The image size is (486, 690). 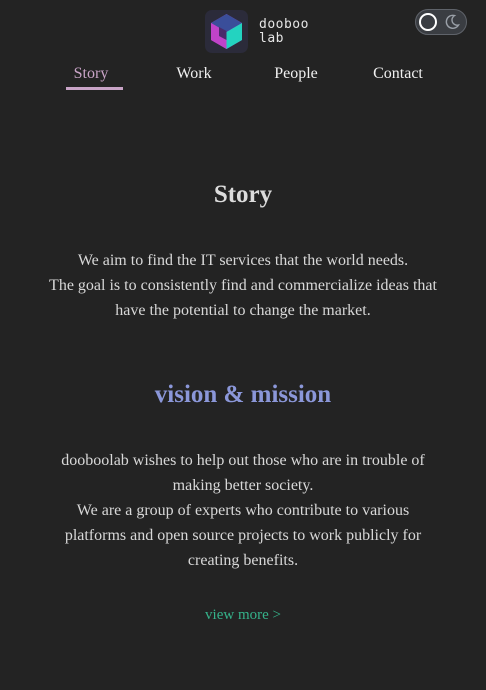 I want to click on brand-logo: dooboo lab, so click(x=257, y=31).